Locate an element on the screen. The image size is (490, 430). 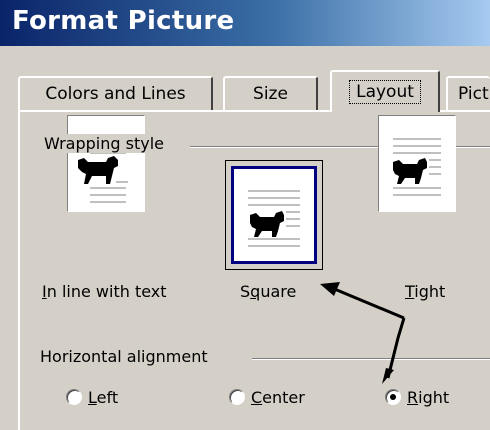
tab-picture: Pict is located at coordinates (468, 93).